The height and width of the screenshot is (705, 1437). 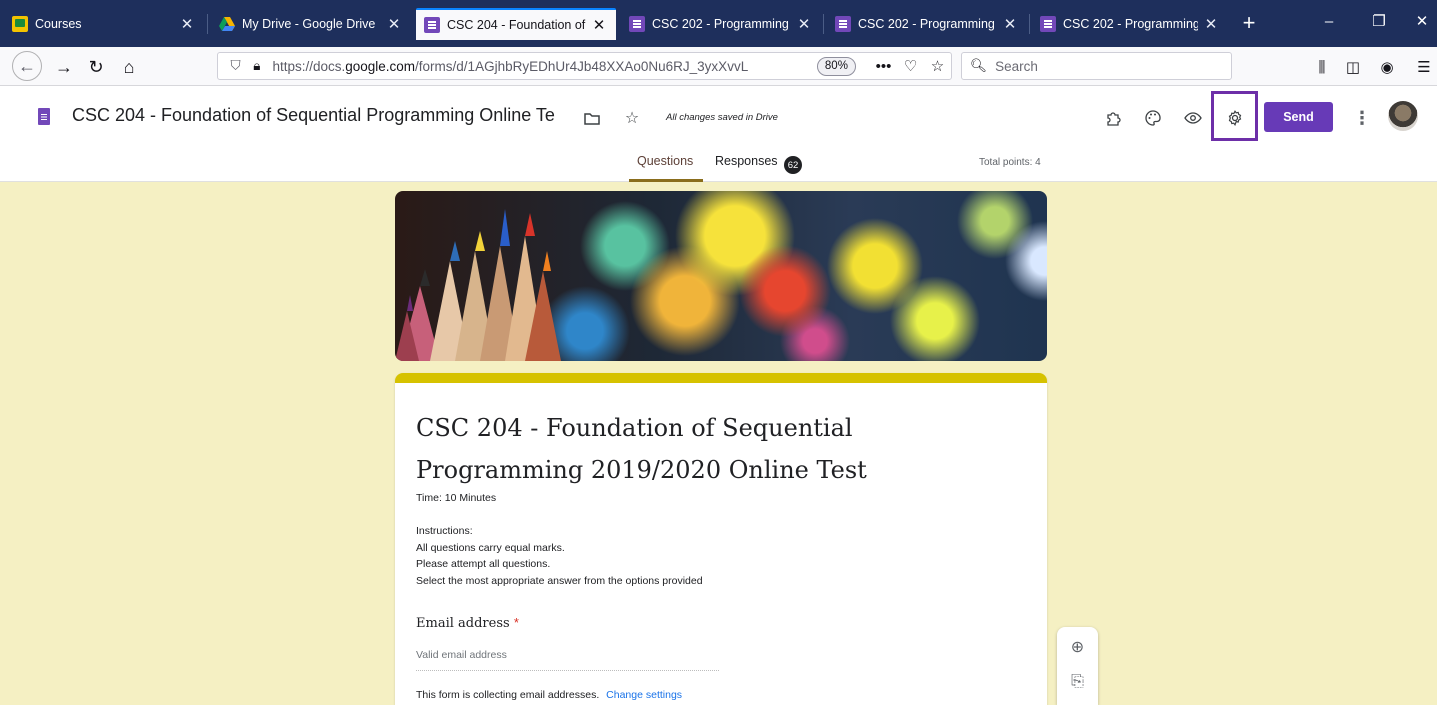 I want to click on tab-csc202-3: CSC 202 - Programming ✕, so click(x=1130, y=24).